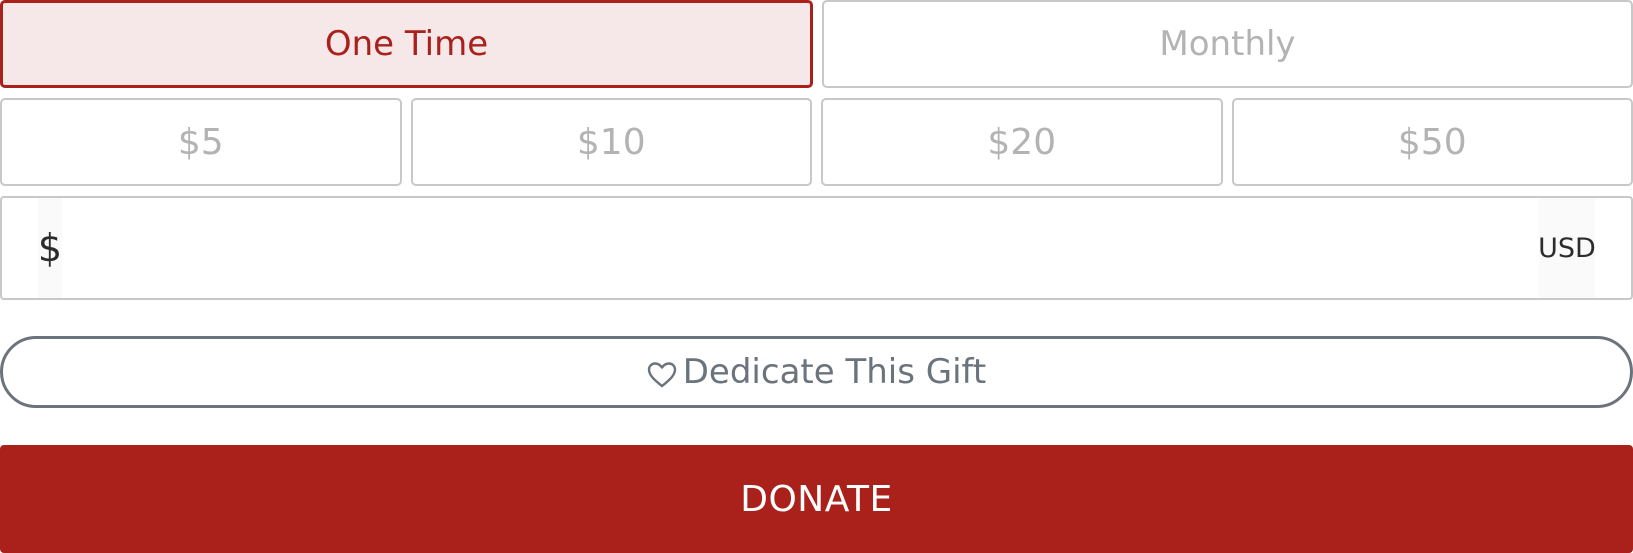 This screenshot has height=553, width=1633. What do you see at coordinates (1567, 248) in the screenshot?
I see `currency-code: USD` at bounding box center [1567, 248].